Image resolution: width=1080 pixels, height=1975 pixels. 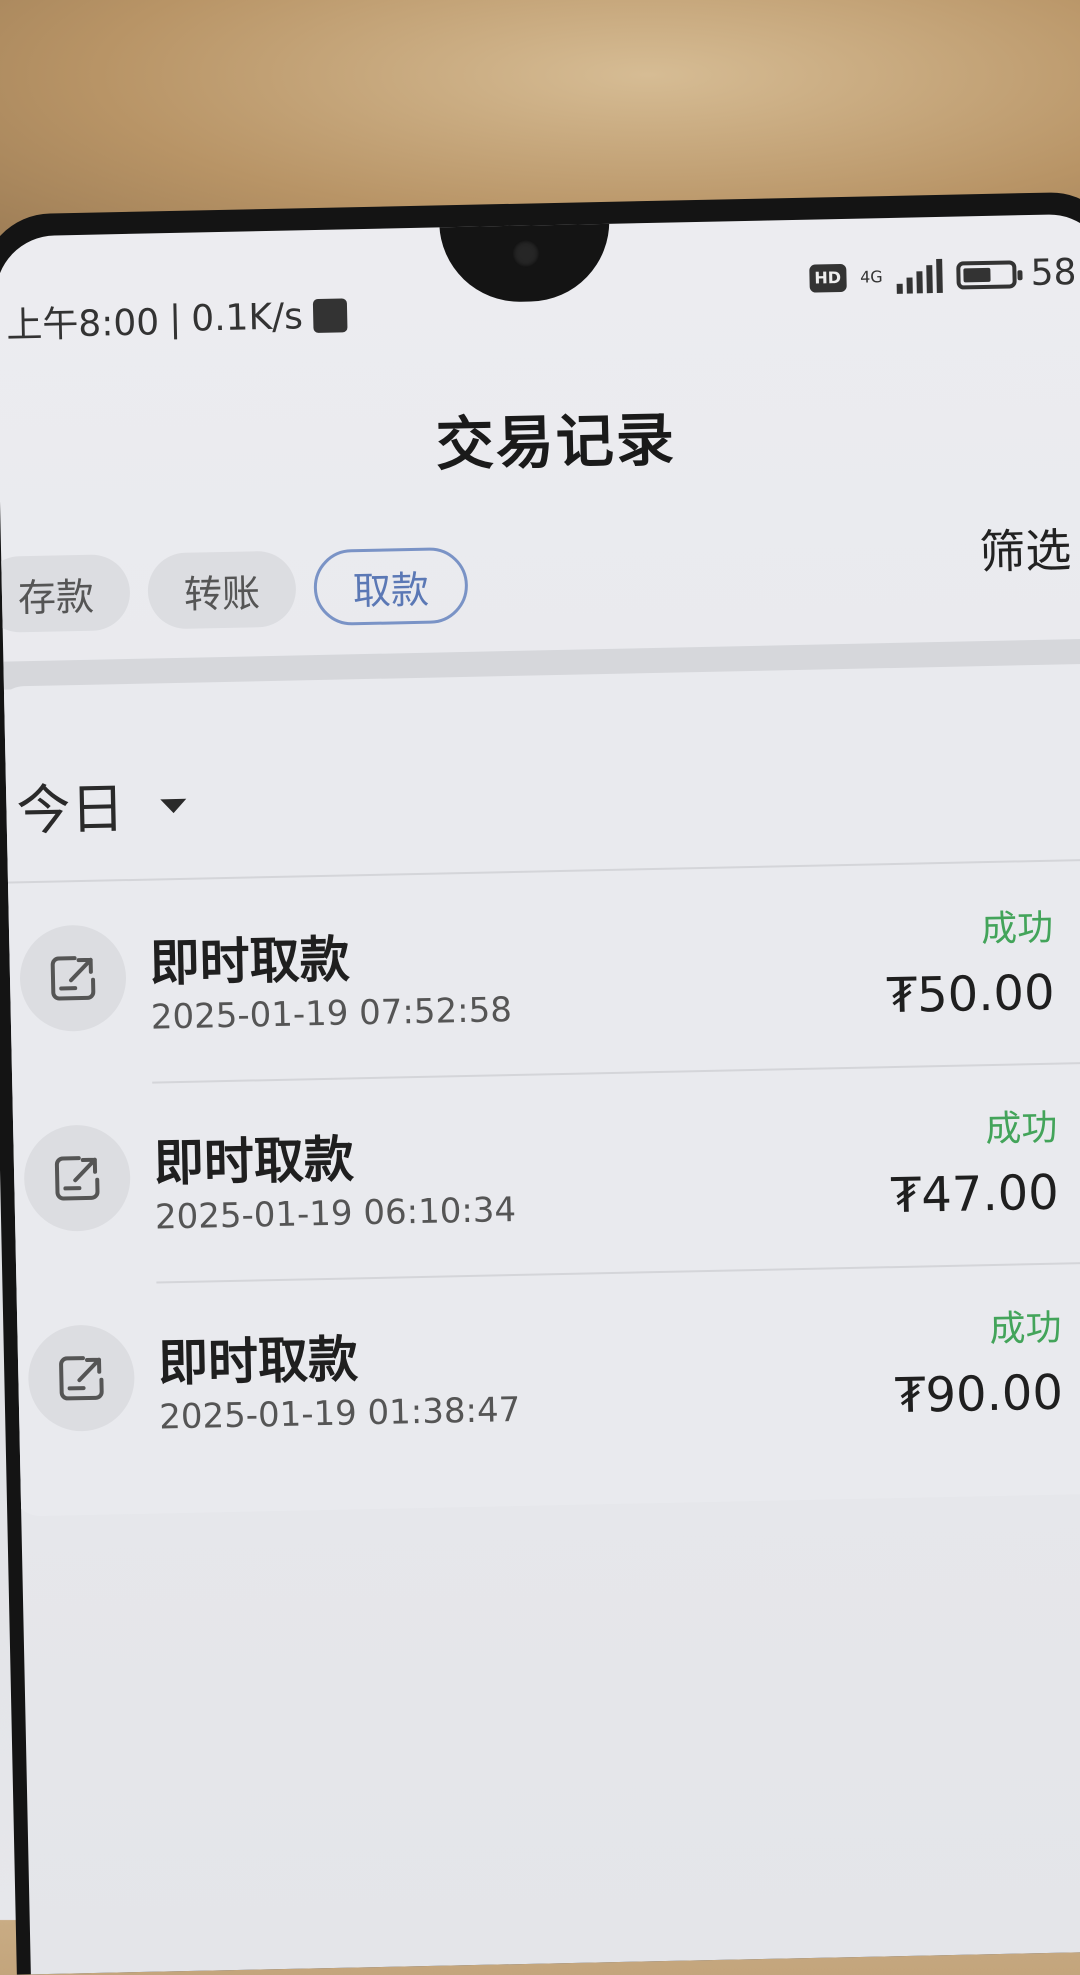 I want to click on tab-bar: 存款 转账 取款, so click(x=234, y=590).